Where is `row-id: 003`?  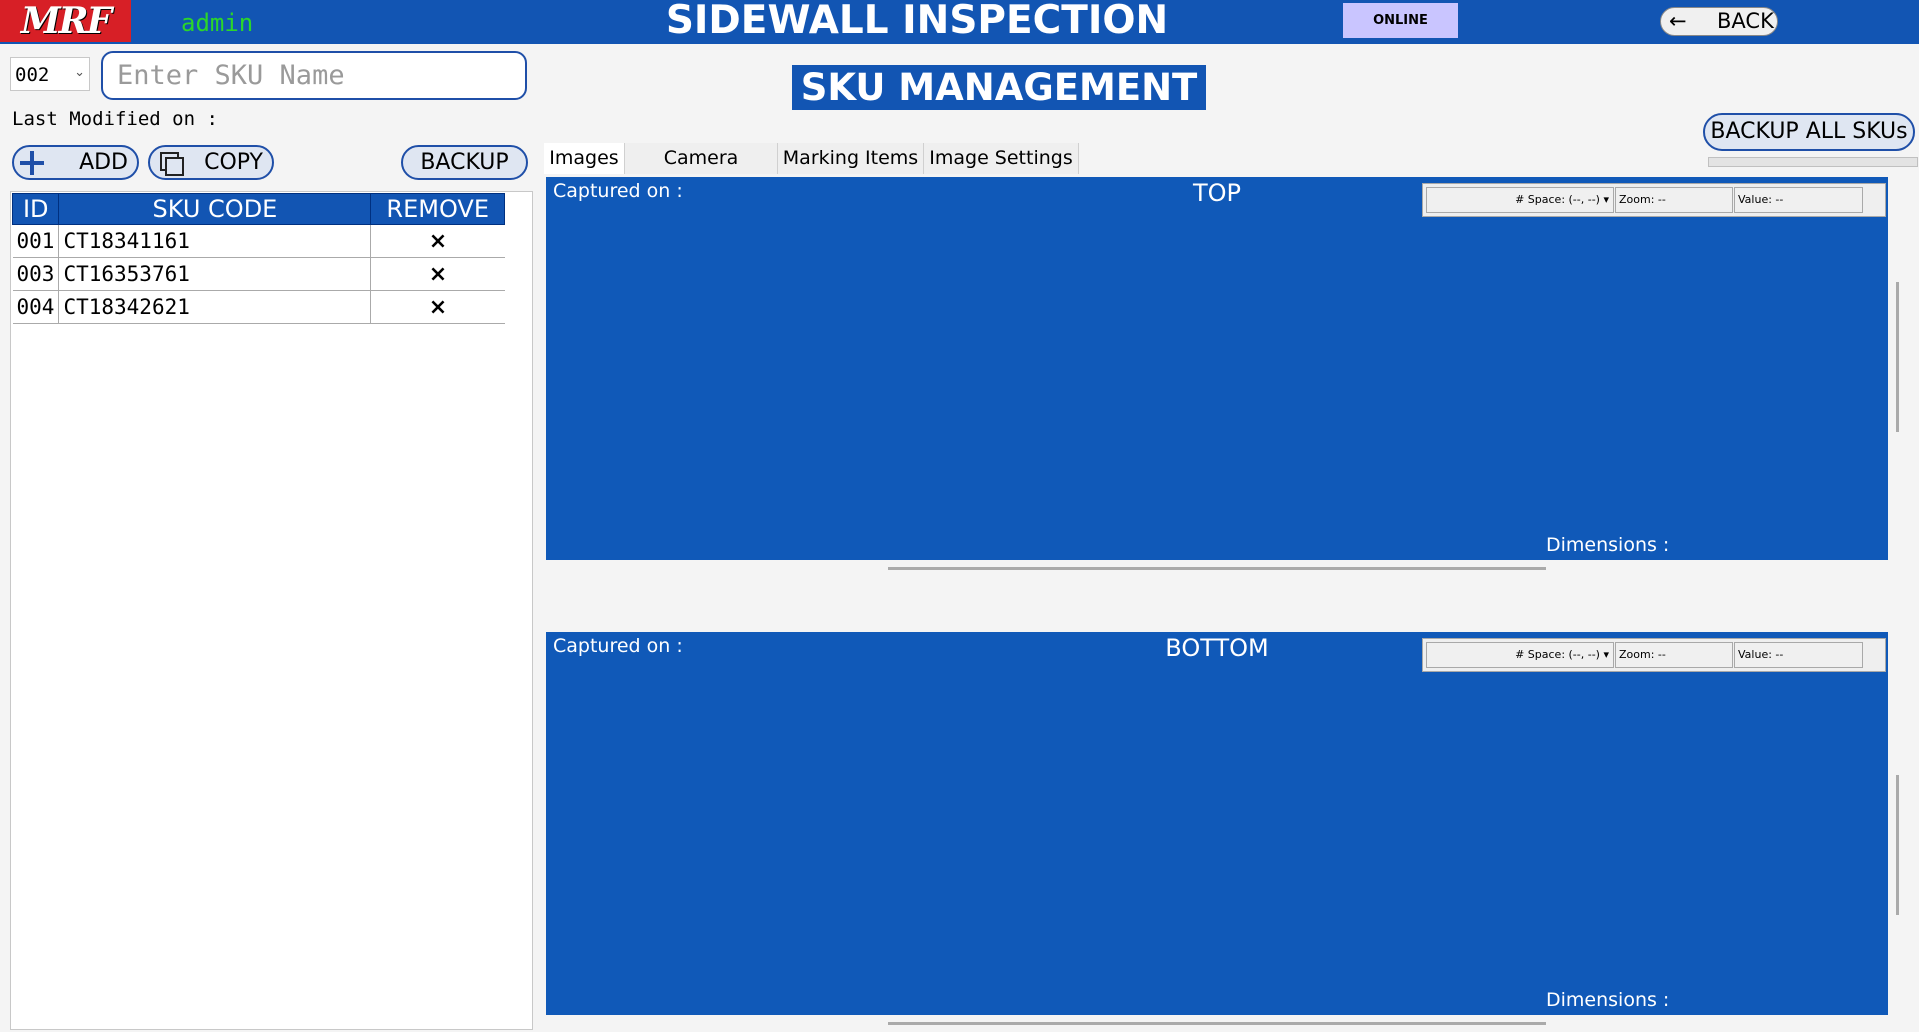 row-id: 003 is located at coordinates (36, 274).